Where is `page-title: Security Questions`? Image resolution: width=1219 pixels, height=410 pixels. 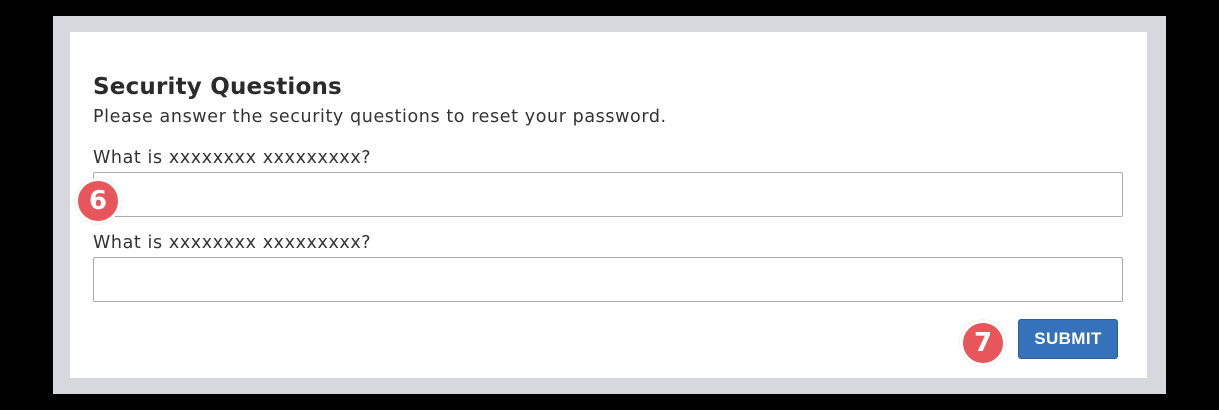 page-title: Security Questions is located at coordinates (217, 87).